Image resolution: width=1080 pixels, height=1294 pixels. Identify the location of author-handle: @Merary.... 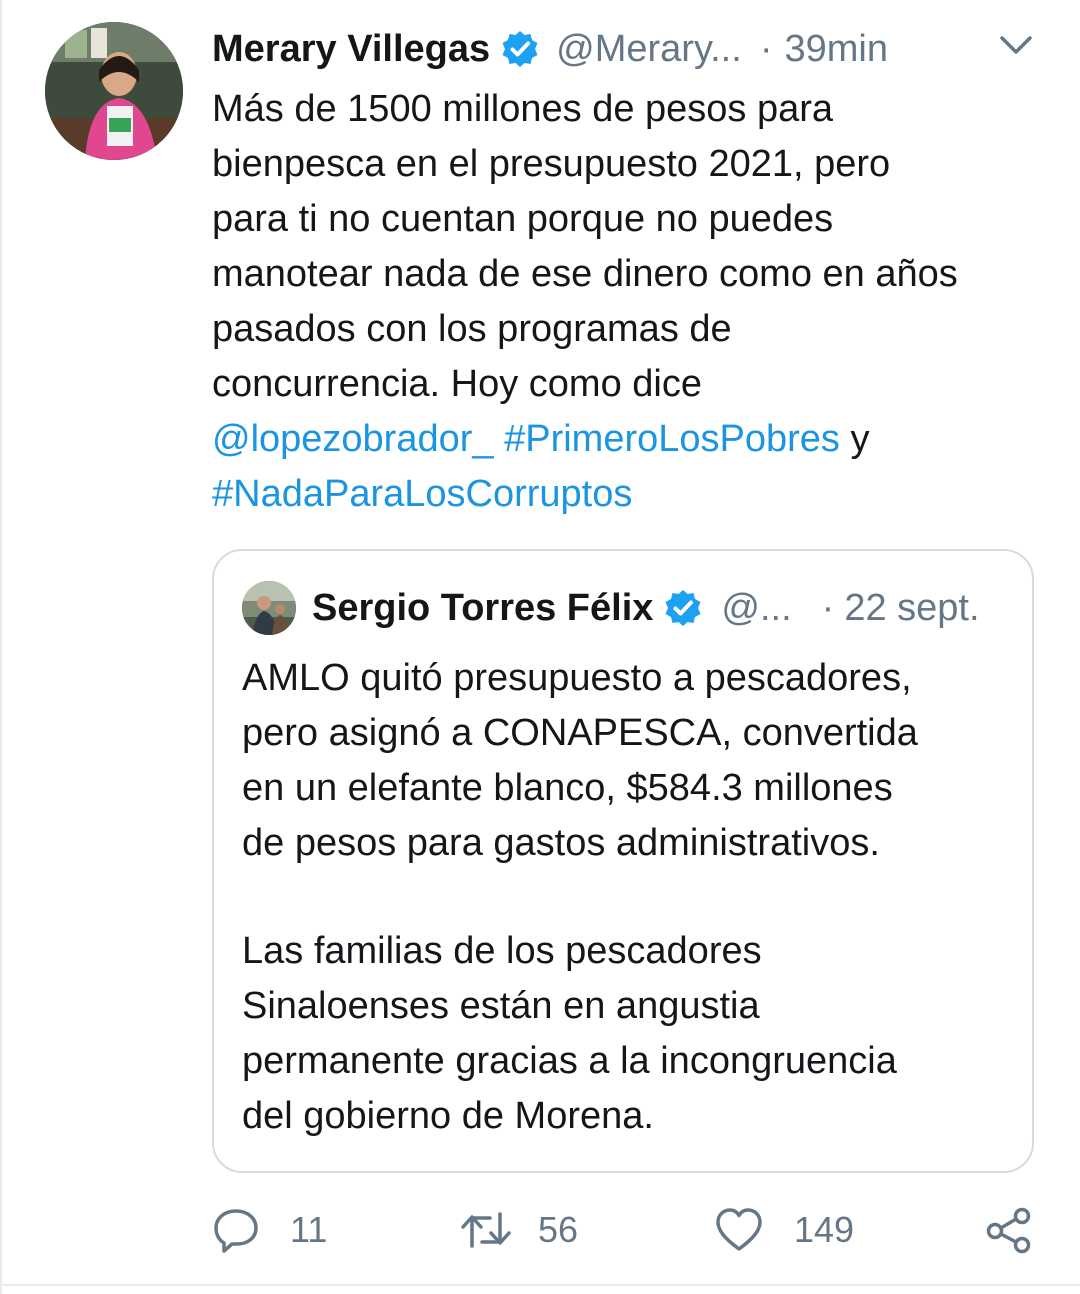
(649, 49).